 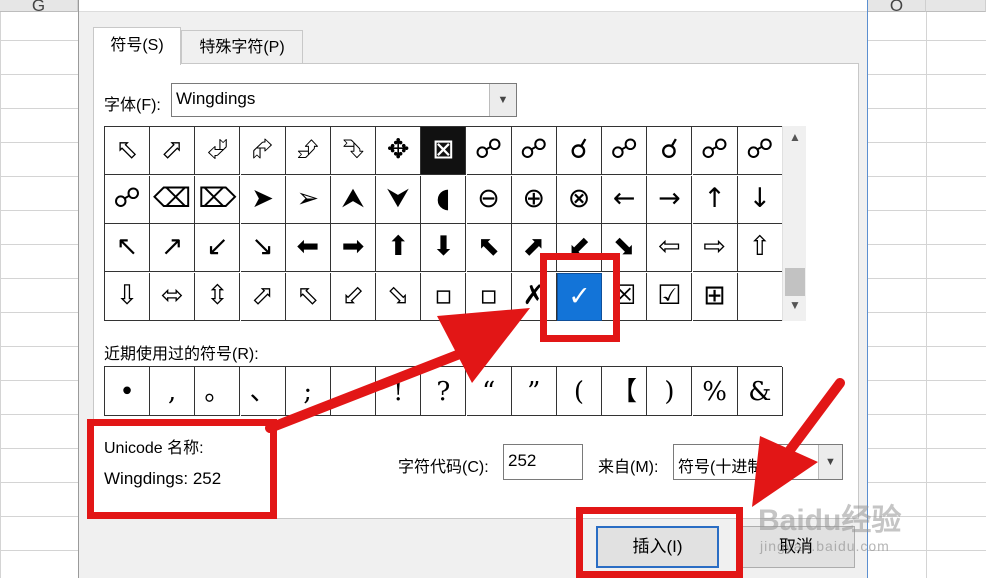 What do you see at coordinates (483, 345) in the screenshot?
I see `annotation-arrow-left-head` at bounding box center [483, 345].